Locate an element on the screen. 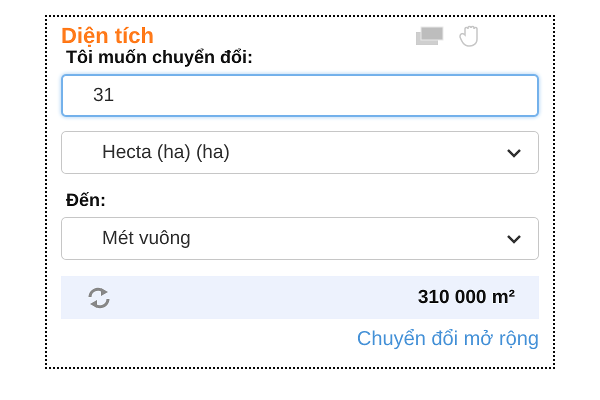 The width and height of the screenshot is (600, 400). copy-icon is located at coordinates (430, 36).